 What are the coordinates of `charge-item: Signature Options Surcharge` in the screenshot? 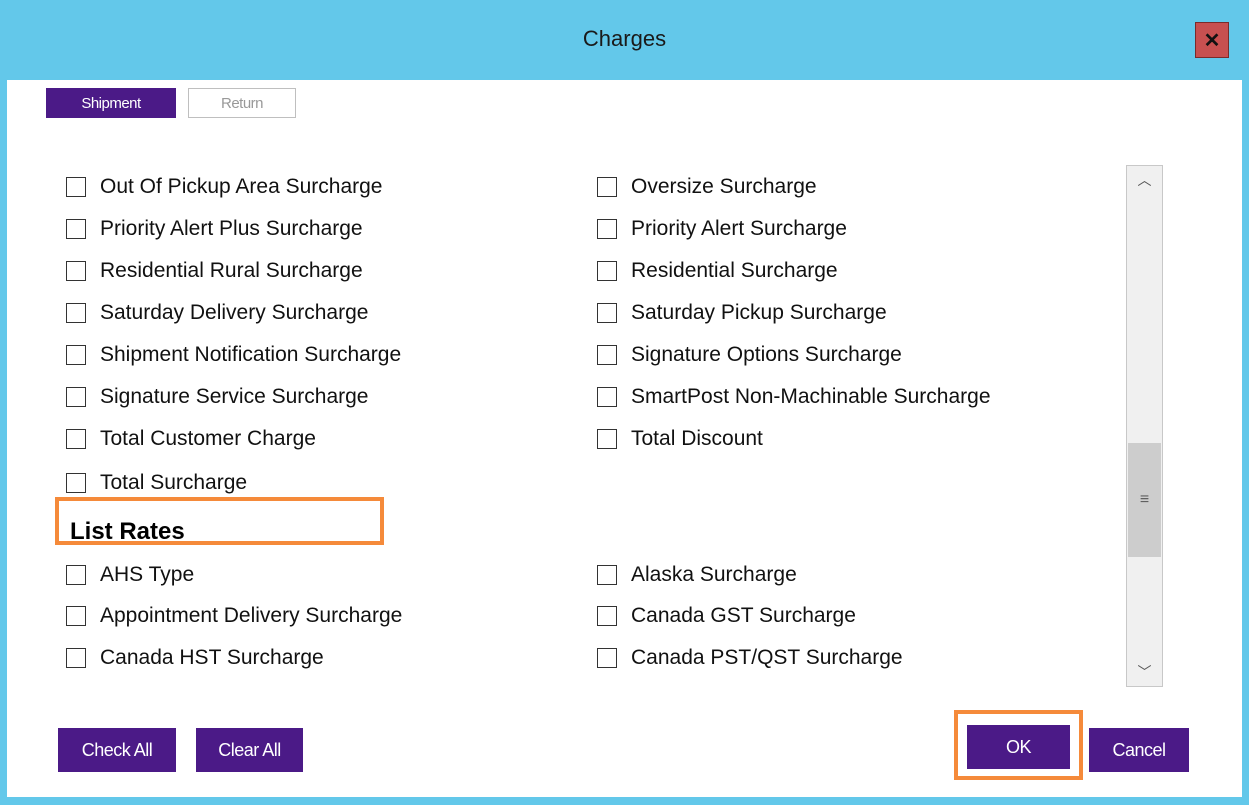 It's located at (749, 355).